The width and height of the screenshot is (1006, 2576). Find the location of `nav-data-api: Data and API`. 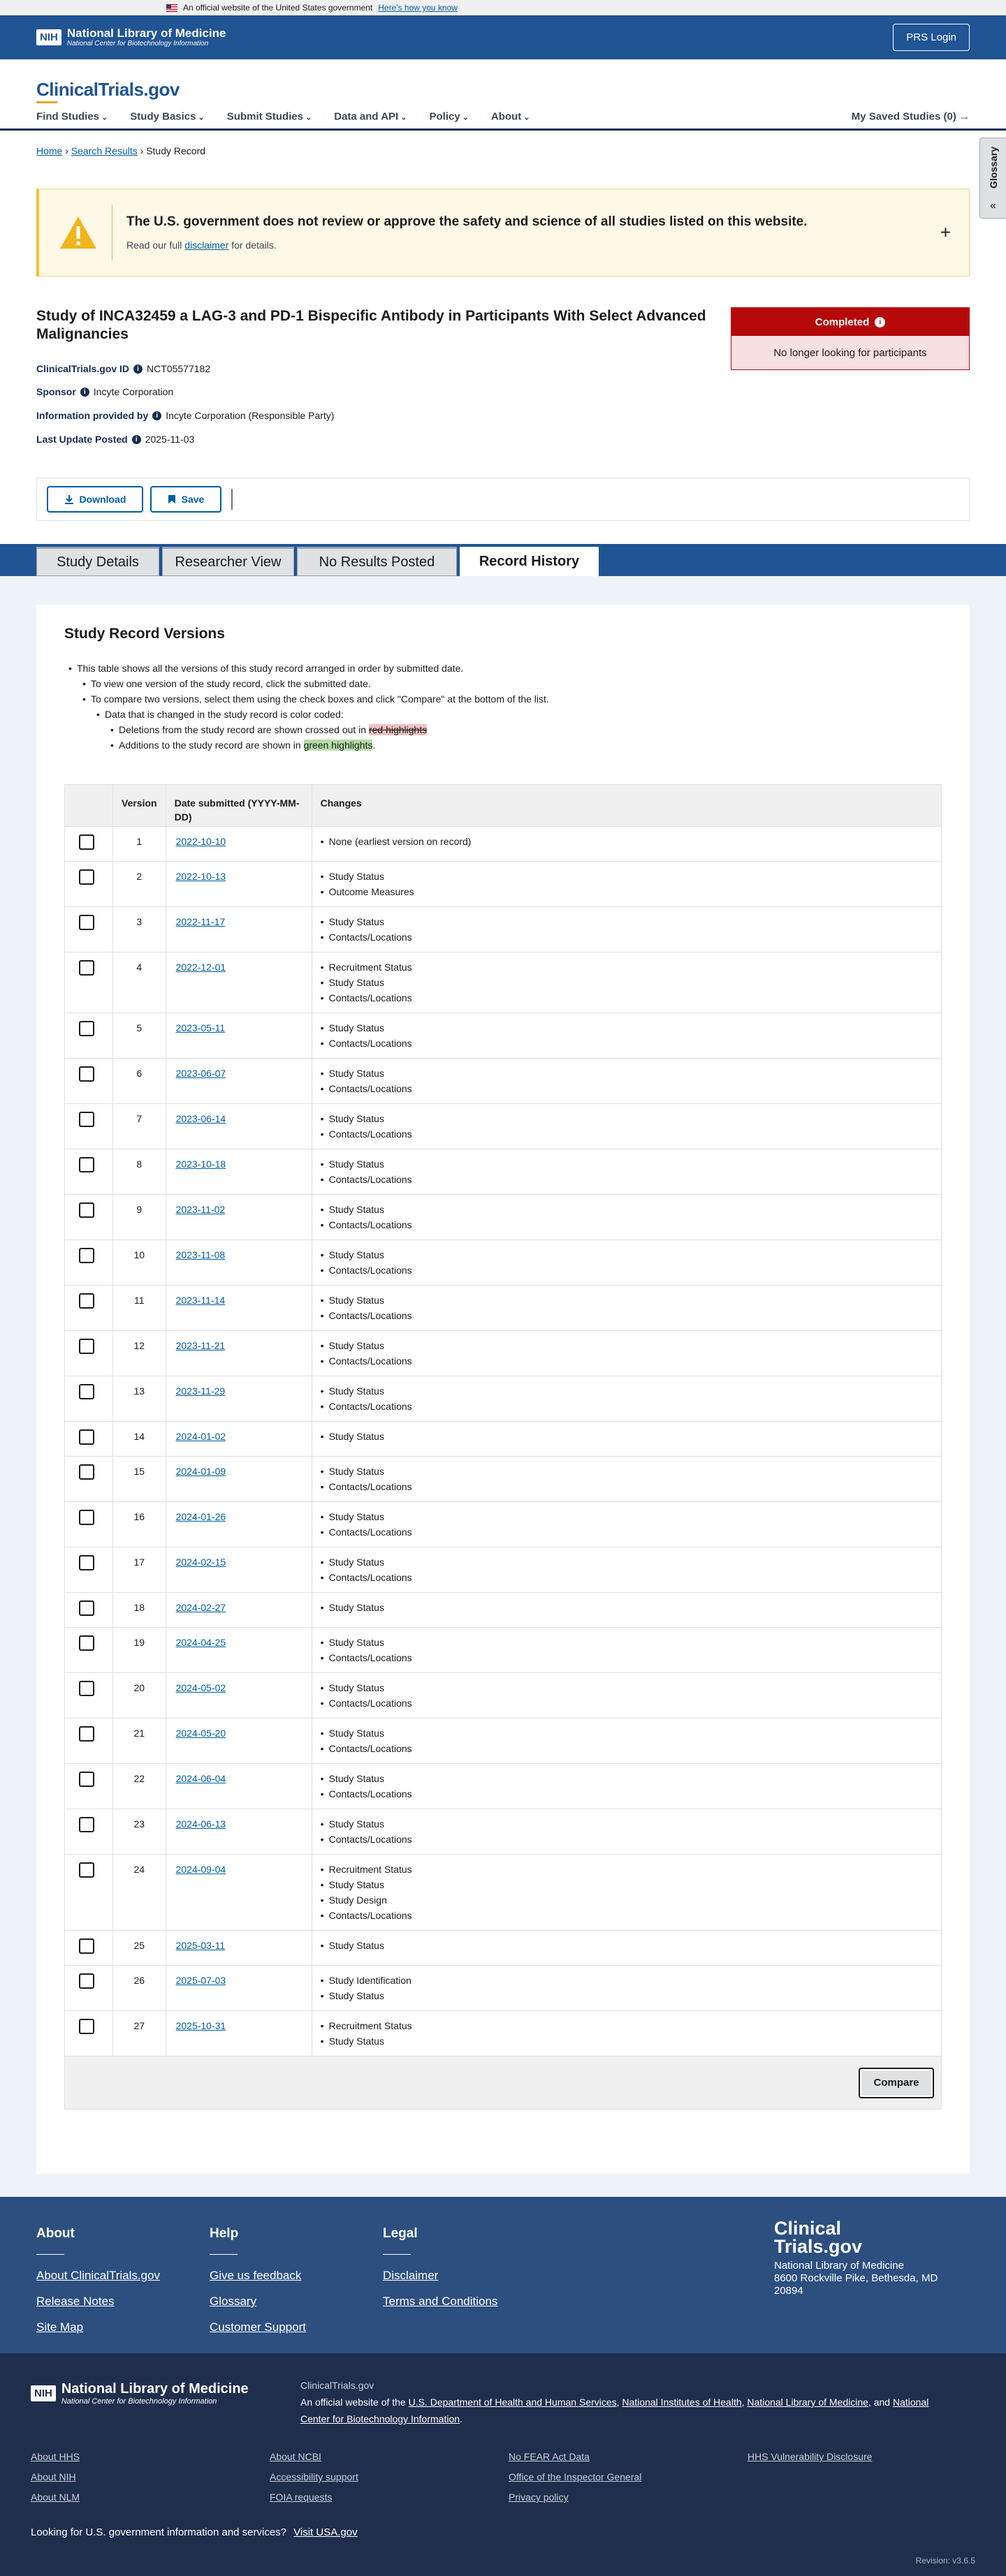

nav-data-api: Data and API is located at coordinates (370, 117).